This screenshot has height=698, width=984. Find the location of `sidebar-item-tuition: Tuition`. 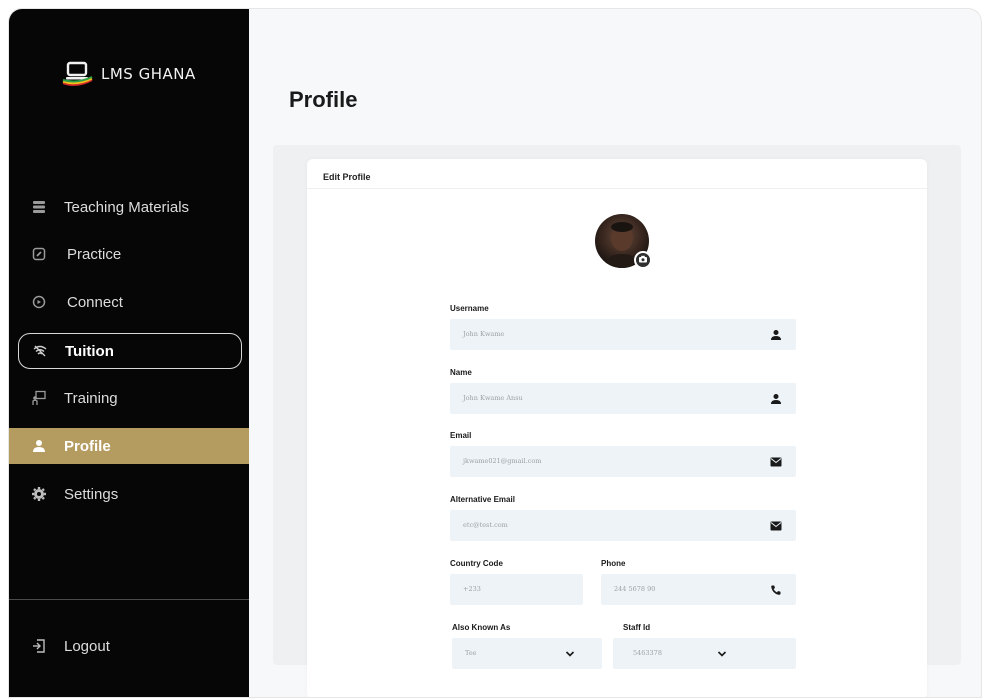

sidebar-item-tuition: Tuition is located at coordinates (130, 351).